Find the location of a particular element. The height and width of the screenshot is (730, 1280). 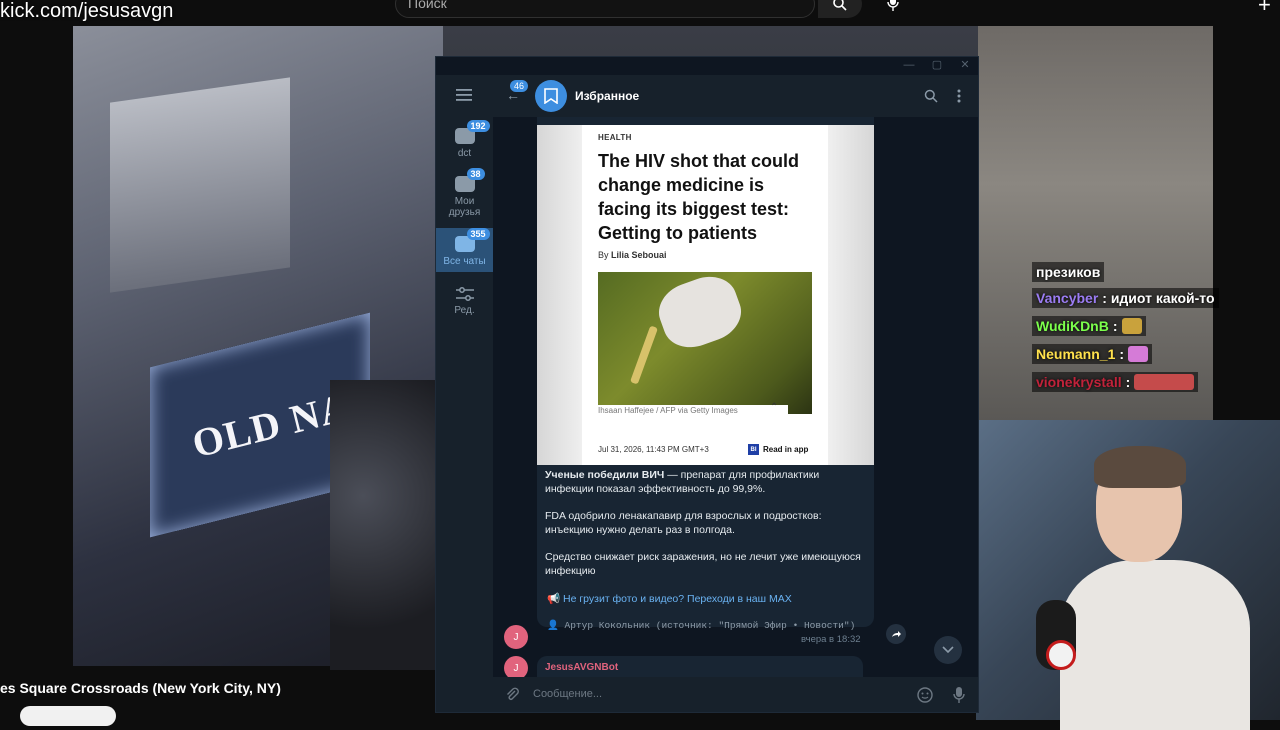

unread-badge: 192 is located at coordinates (478, 126).